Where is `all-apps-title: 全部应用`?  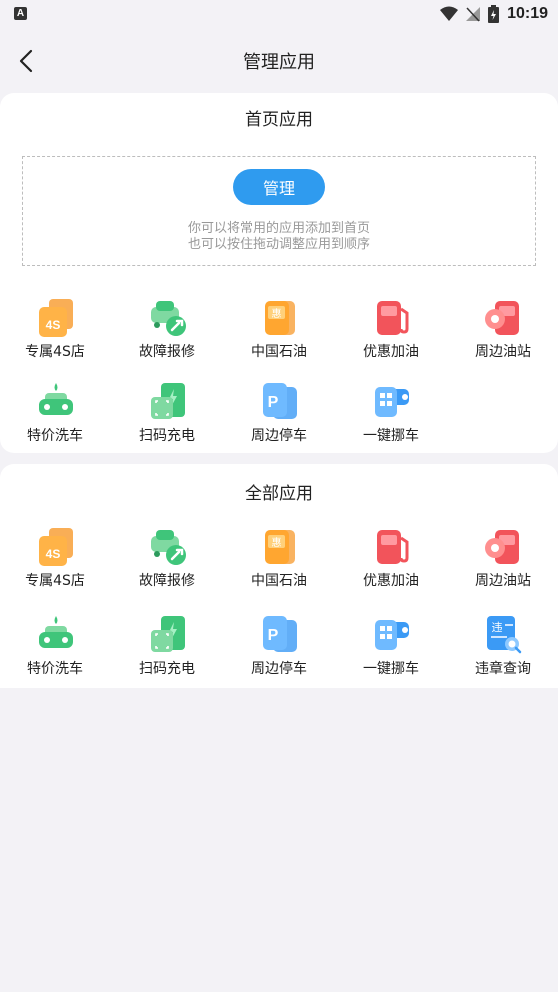
all-apps-title: 全部应用 is located at coordinates (279, 494).